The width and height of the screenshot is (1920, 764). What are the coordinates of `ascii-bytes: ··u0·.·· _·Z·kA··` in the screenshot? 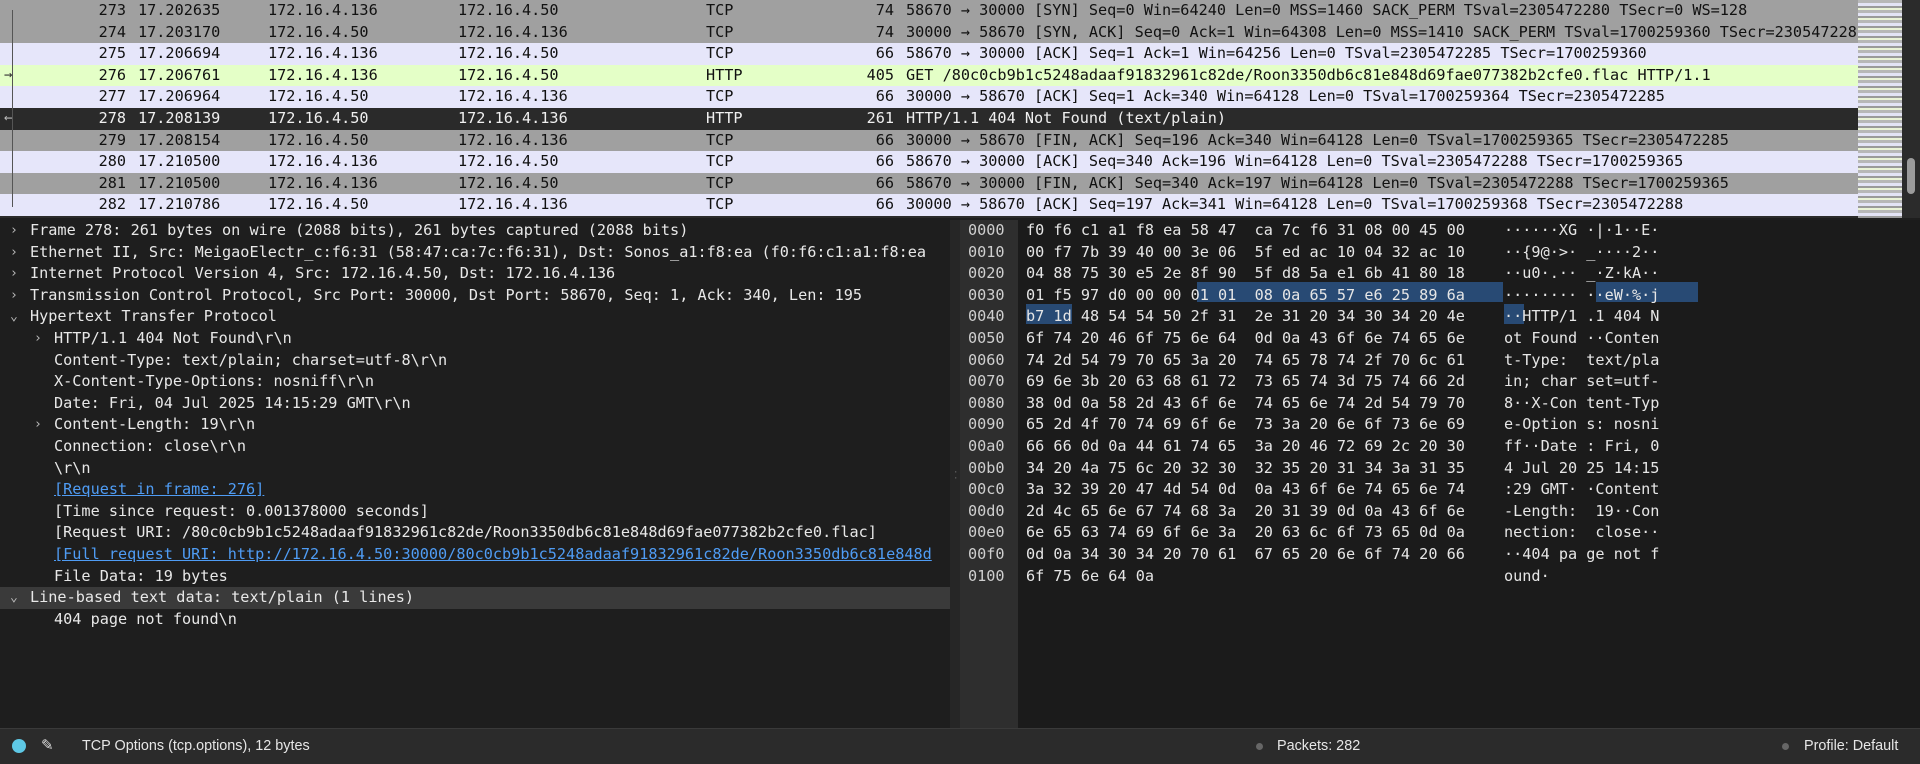 It's located at (1582, 273).